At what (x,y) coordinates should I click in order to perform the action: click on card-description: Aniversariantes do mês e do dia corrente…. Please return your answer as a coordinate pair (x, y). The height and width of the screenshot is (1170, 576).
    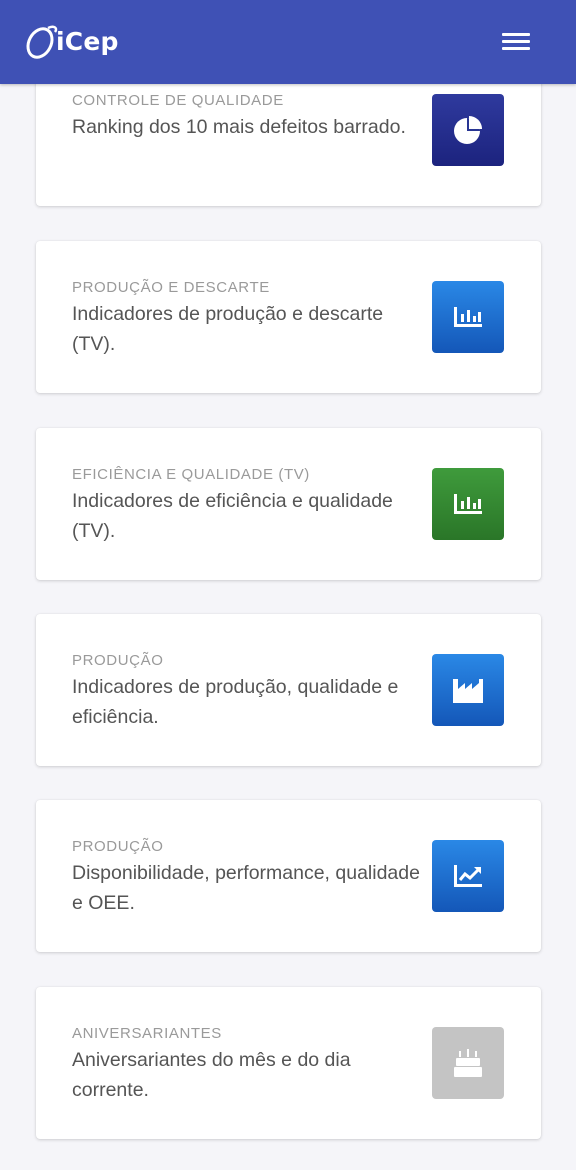
    Looking at the image, I should click on (211, 1075).